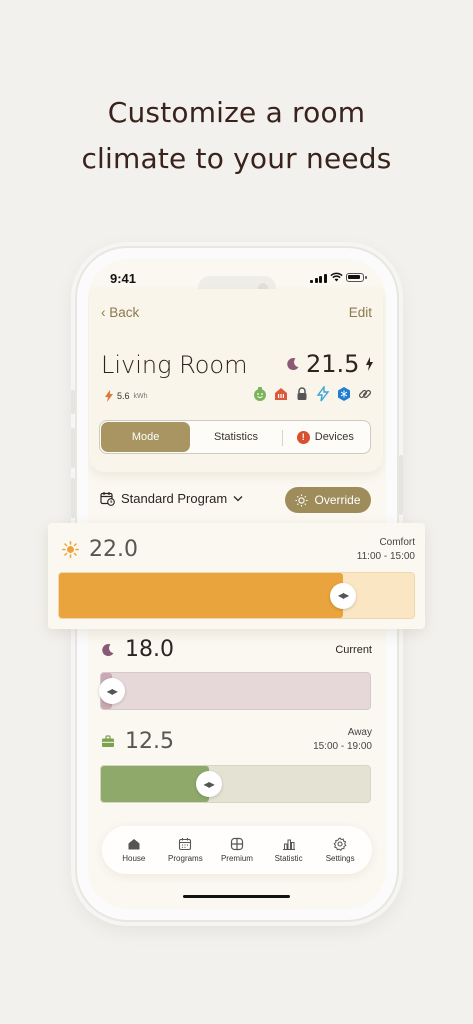 This screenshot has width=473, height=1024. Describe the element at coordinates (236, 158) in the screenshot. I see `headline-line-2: climate to your needs` at that location.